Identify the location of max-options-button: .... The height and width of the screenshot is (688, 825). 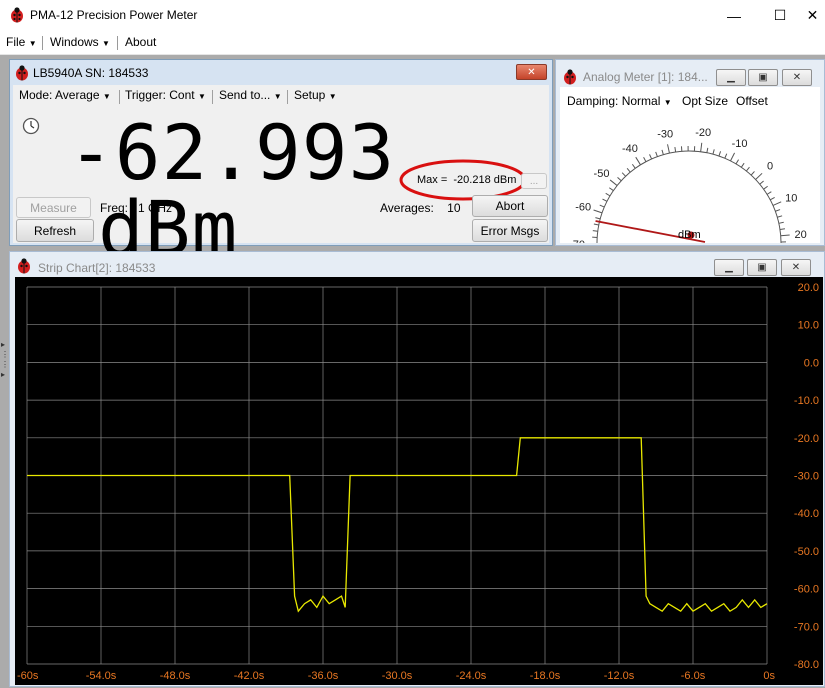
(534, 181).